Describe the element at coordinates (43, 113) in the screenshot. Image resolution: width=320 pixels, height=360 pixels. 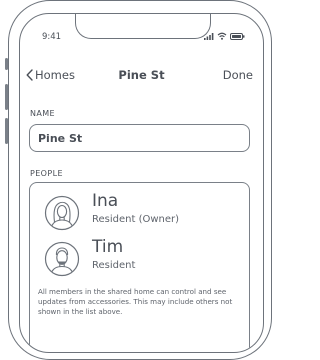
I see `name-section-label: NAME` at that location.